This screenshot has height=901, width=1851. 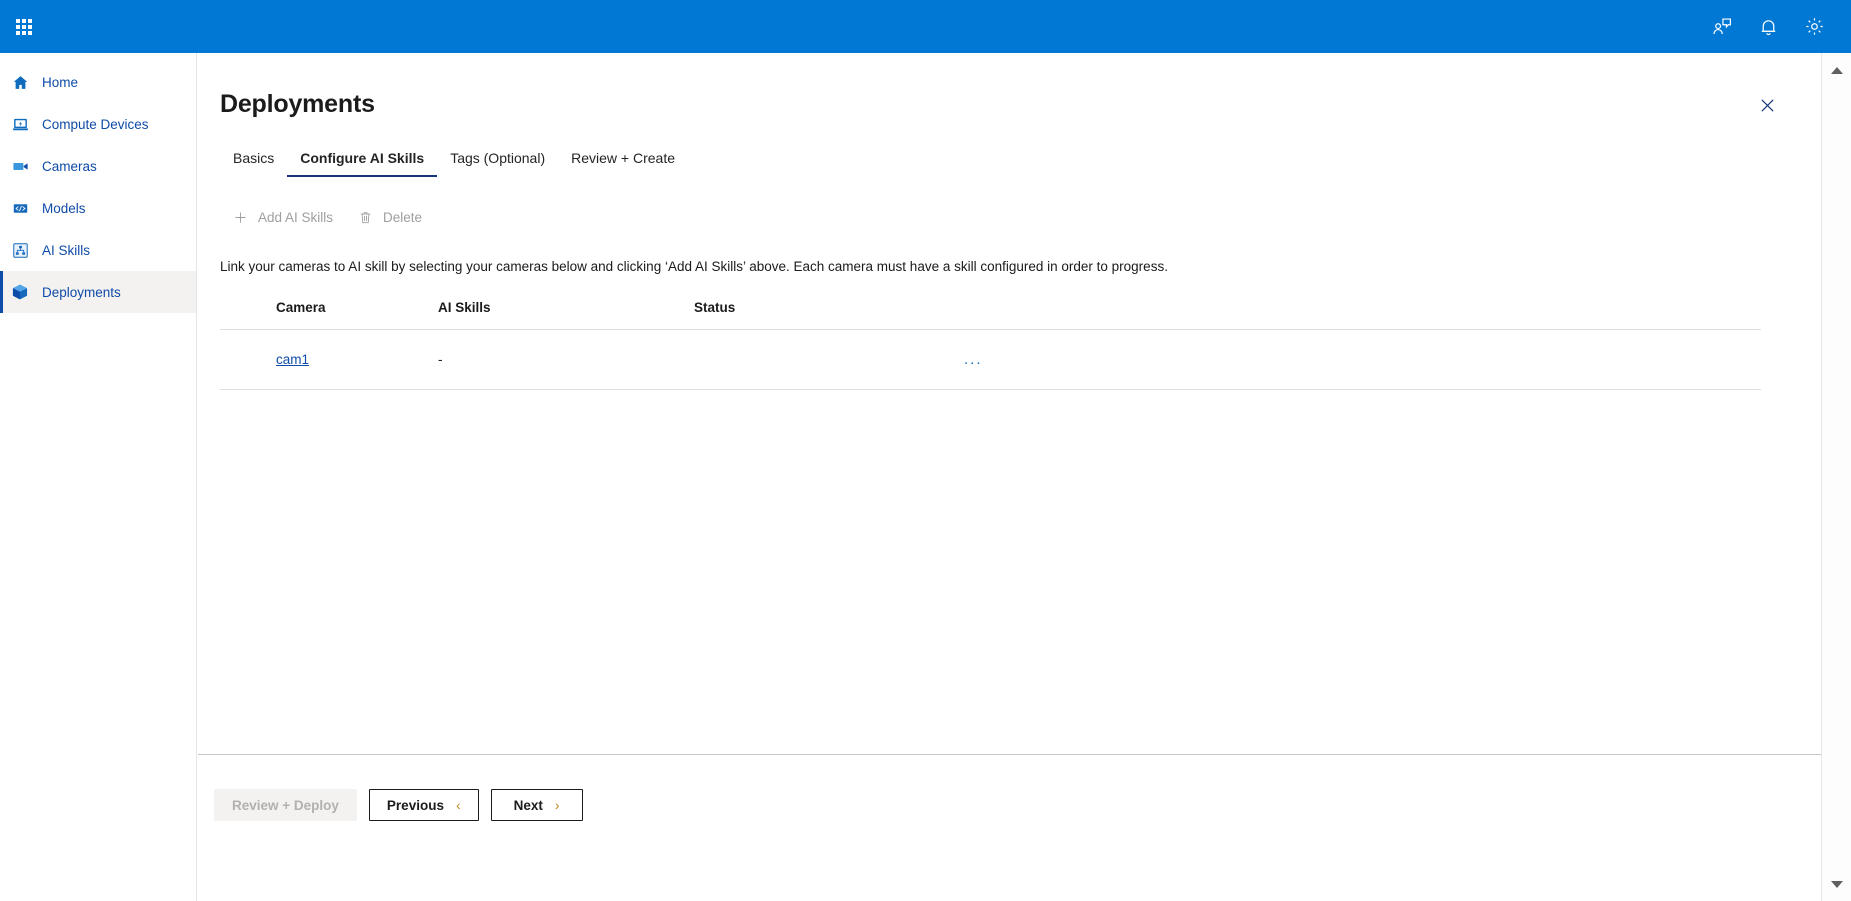 I want to click on table-header-row: Camera AI Skills Status, so click(x=990, y=315).